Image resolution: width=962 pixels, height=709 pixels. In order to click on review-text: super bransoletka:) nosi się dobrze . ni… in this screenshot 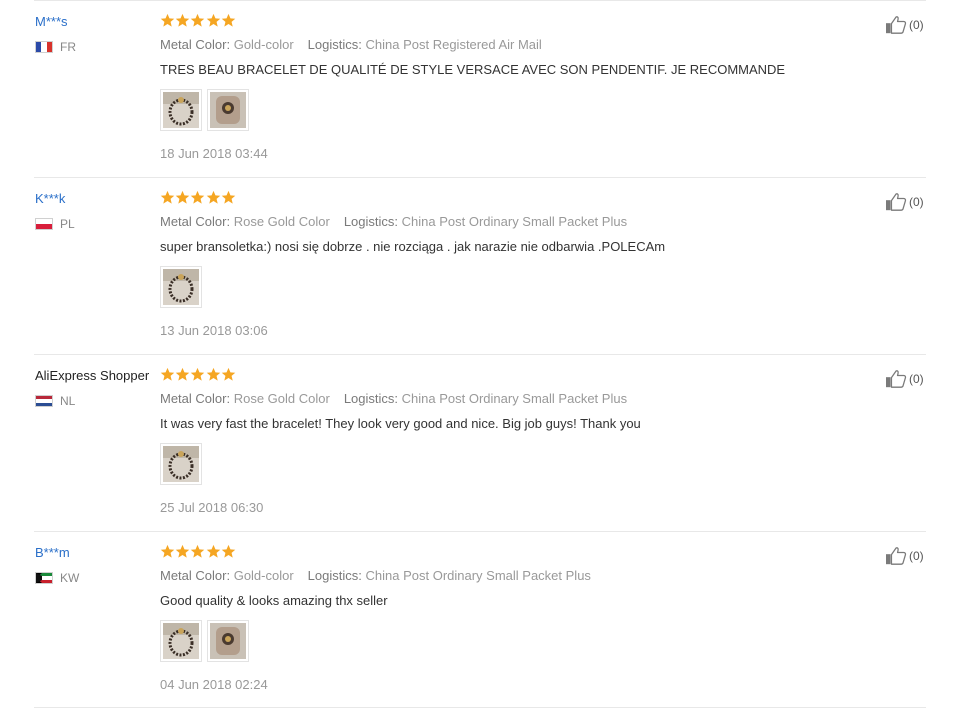, I will do `click(413, 246)`.